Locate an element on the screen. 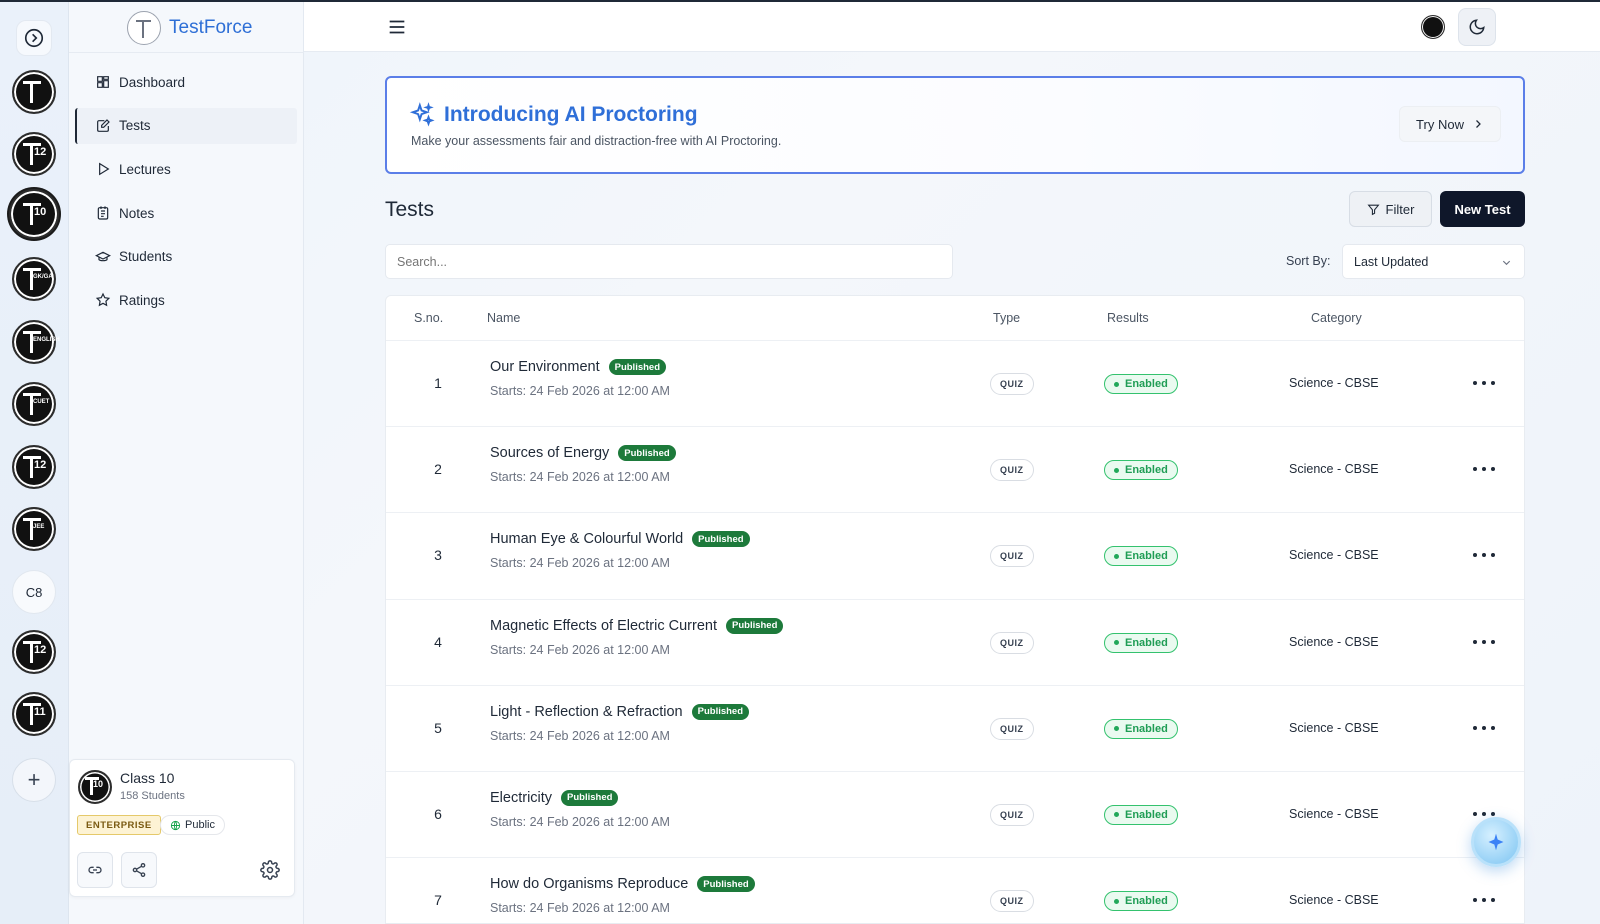  test-name-cell: How do Organisms Reproduce Published is located at coordinates (622, 884).